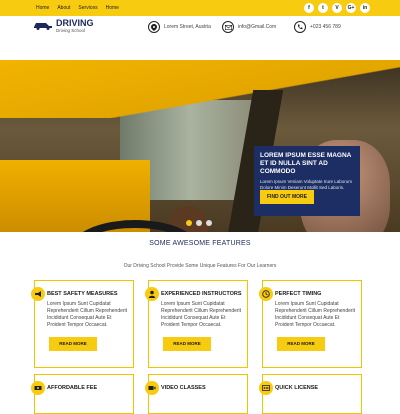 Image resolution: width=400 pixels, height=414 pixels. I want to click on facebook-icon: f, so click(309, 8).